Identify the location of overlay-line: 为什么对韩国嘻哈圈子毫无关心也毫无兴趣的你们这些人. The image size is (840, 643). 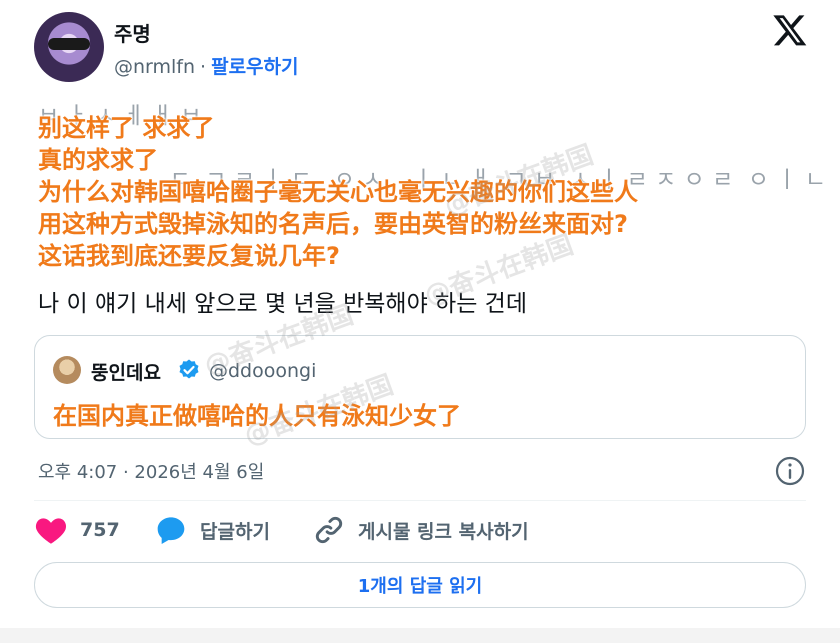
(338, 192).